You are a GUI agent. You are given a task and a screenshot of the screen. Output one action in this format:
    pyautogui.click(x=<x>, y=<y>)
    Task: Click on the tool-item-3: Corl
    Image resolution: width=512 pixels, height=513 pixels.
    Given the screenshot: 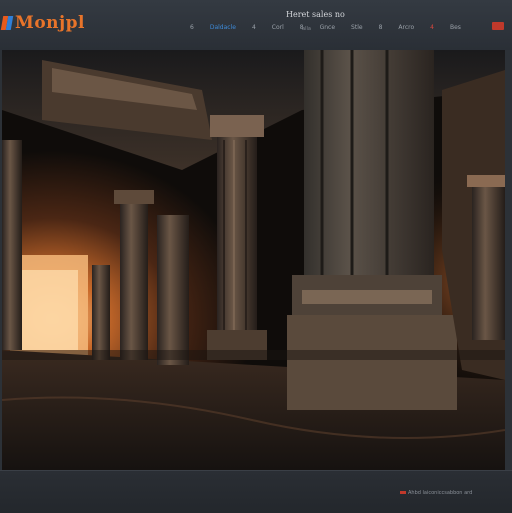 What is the action you would take?
    pyautogui.click(x=278, y=27)
    